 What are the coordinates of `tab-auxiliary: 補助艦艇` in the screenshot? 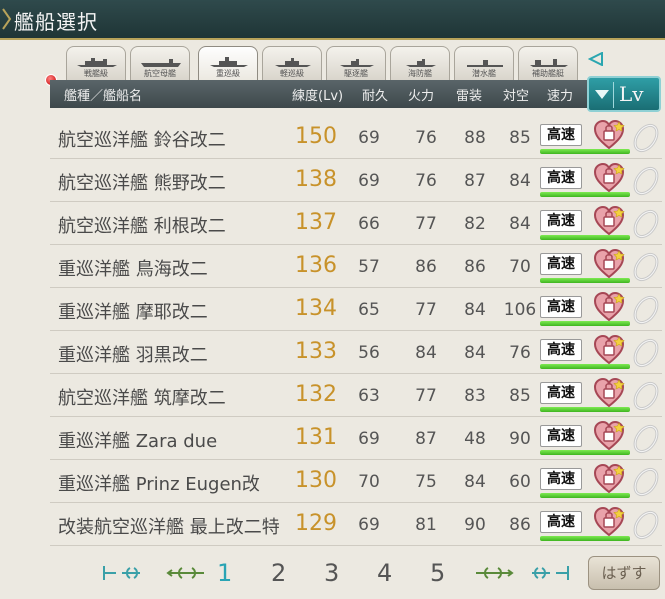 It's located at (548, 63).